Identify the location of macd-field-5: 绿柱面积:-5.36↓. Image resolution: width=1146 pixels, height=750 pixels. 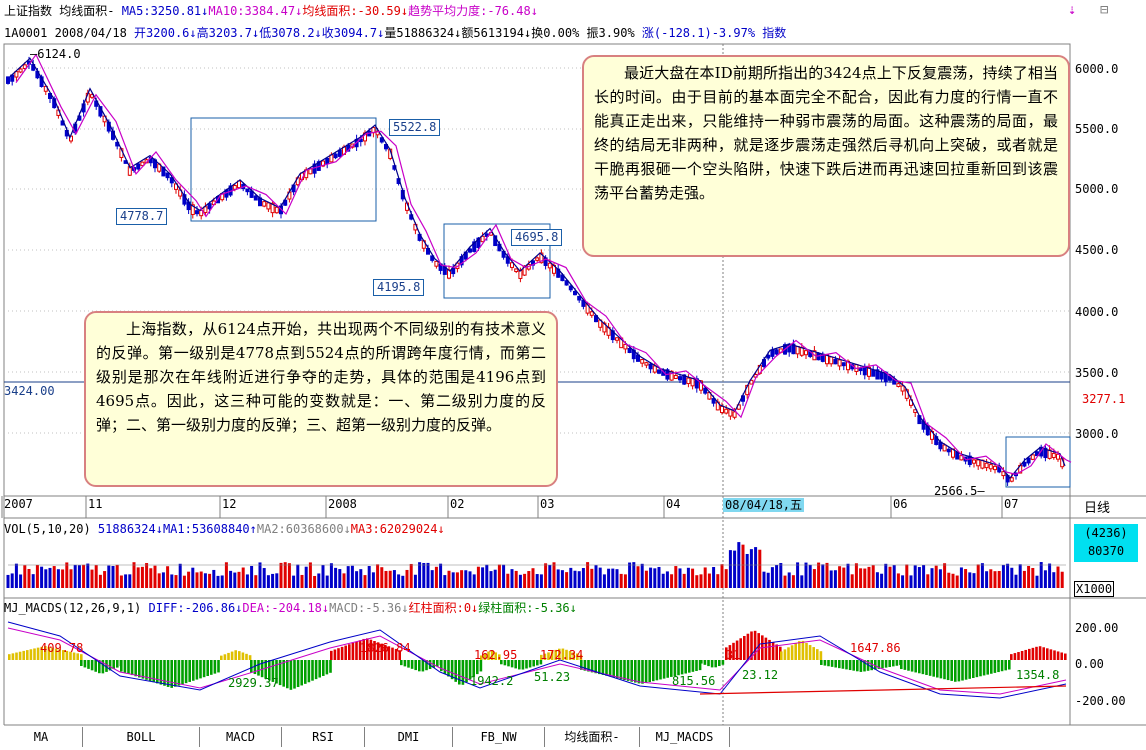
(527, 608).